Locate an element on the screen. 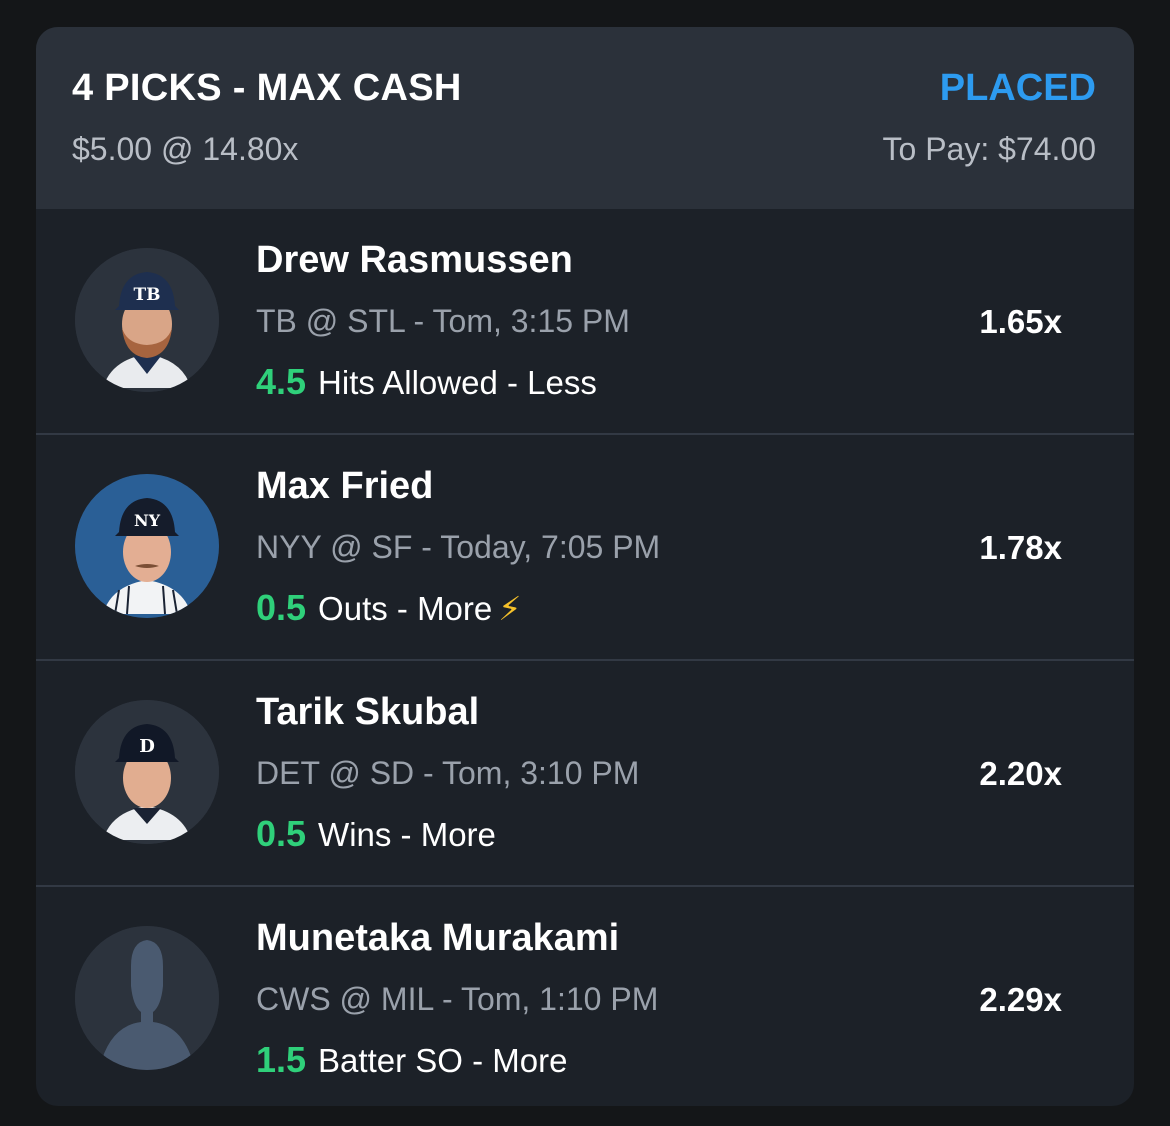 This screenshot has width=1170, height=1126. player-name: Drew Rasmussen is located at coordinates (414, 260).